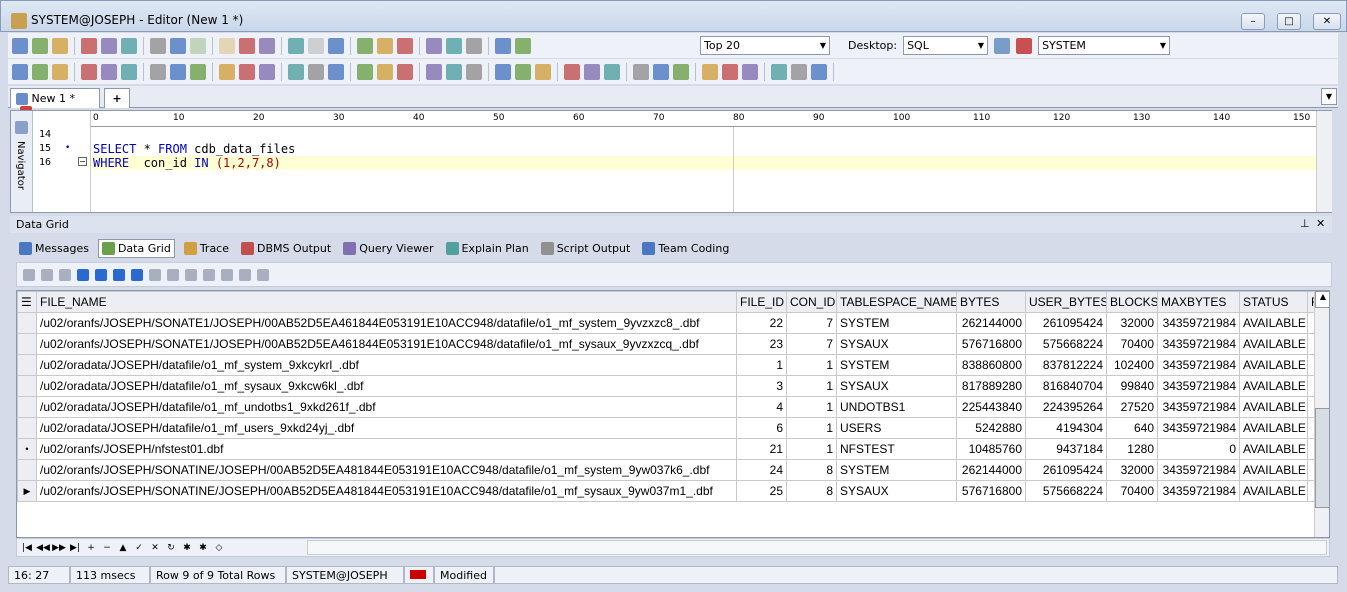 The image size is (1347, 592). What do you see at coordinates (685, 248) in the screenshot?
I see `tab-team-coding: Team Coding` at bounding box center [685, 248].